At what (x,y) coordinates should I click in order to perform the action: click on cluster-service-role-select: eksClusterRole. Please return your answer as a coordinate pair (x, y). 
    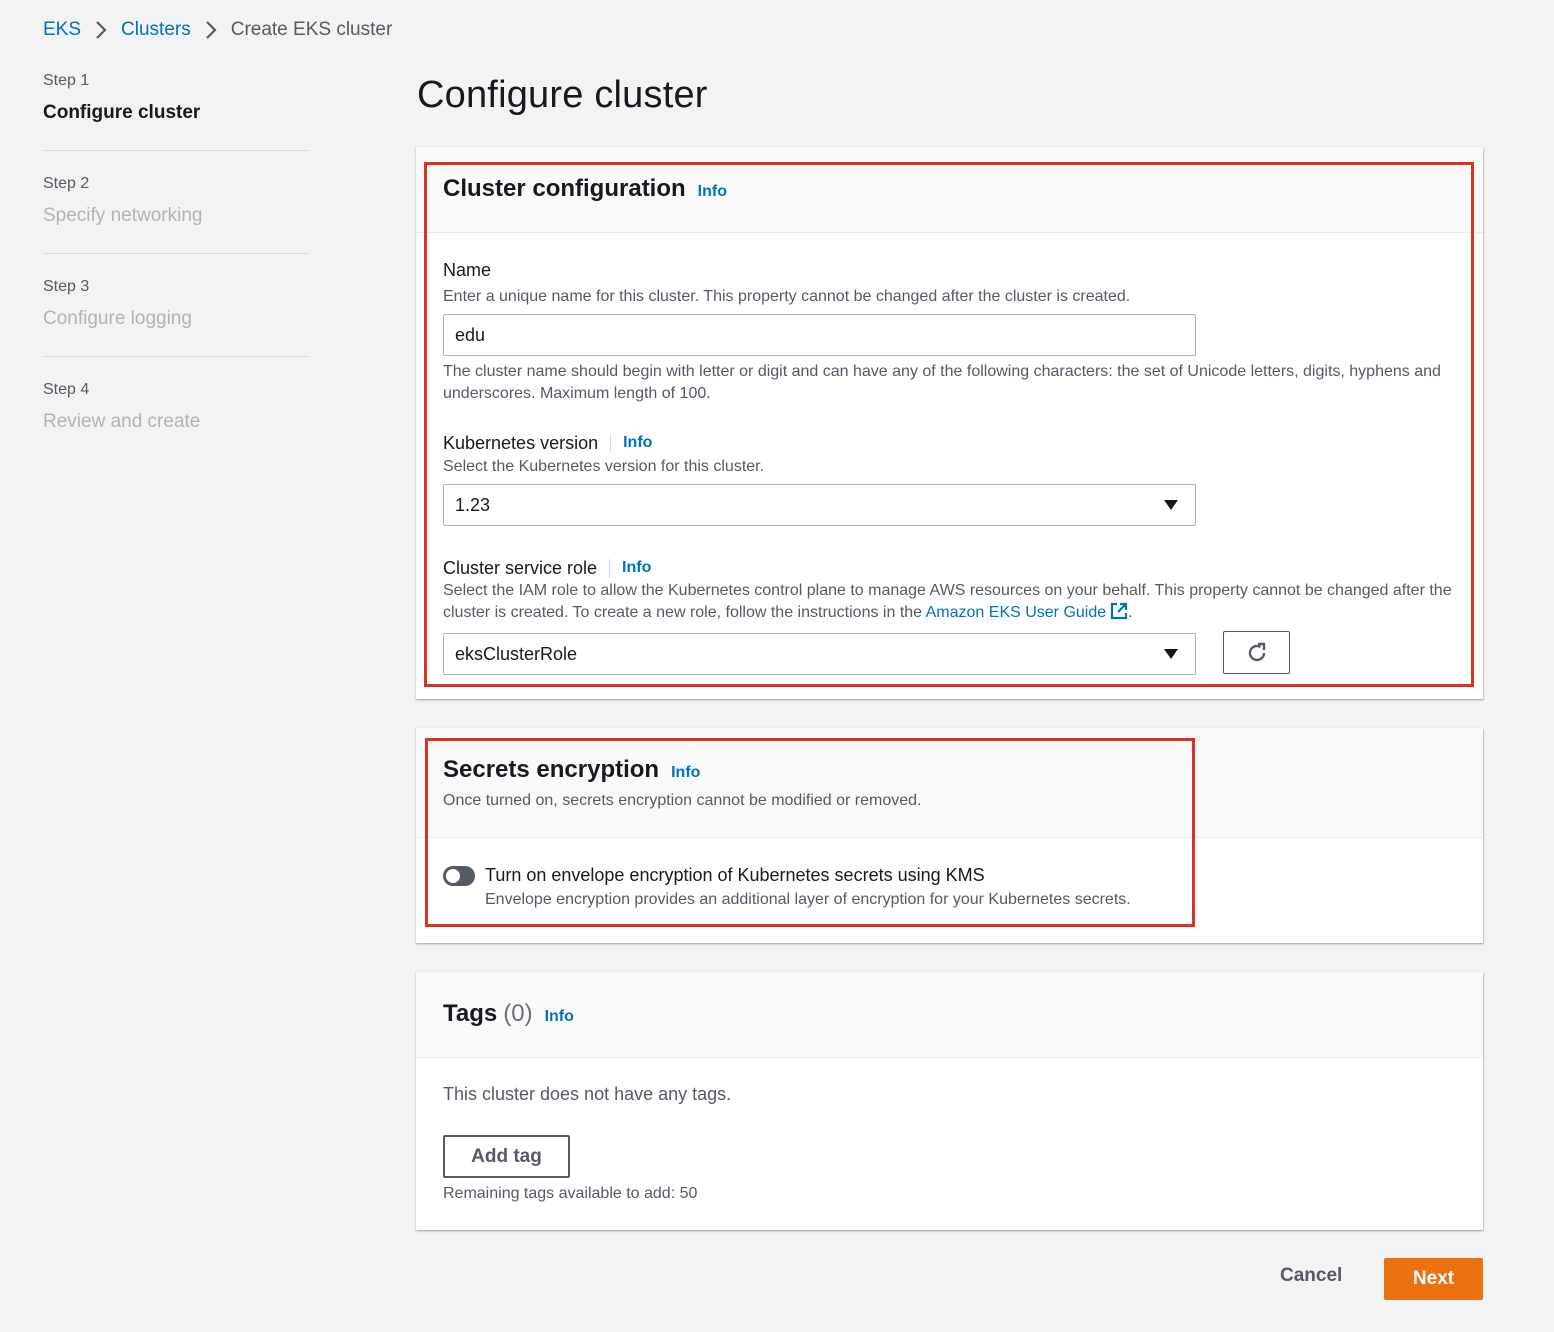
    Looking at the image, I should click on (819, 654).